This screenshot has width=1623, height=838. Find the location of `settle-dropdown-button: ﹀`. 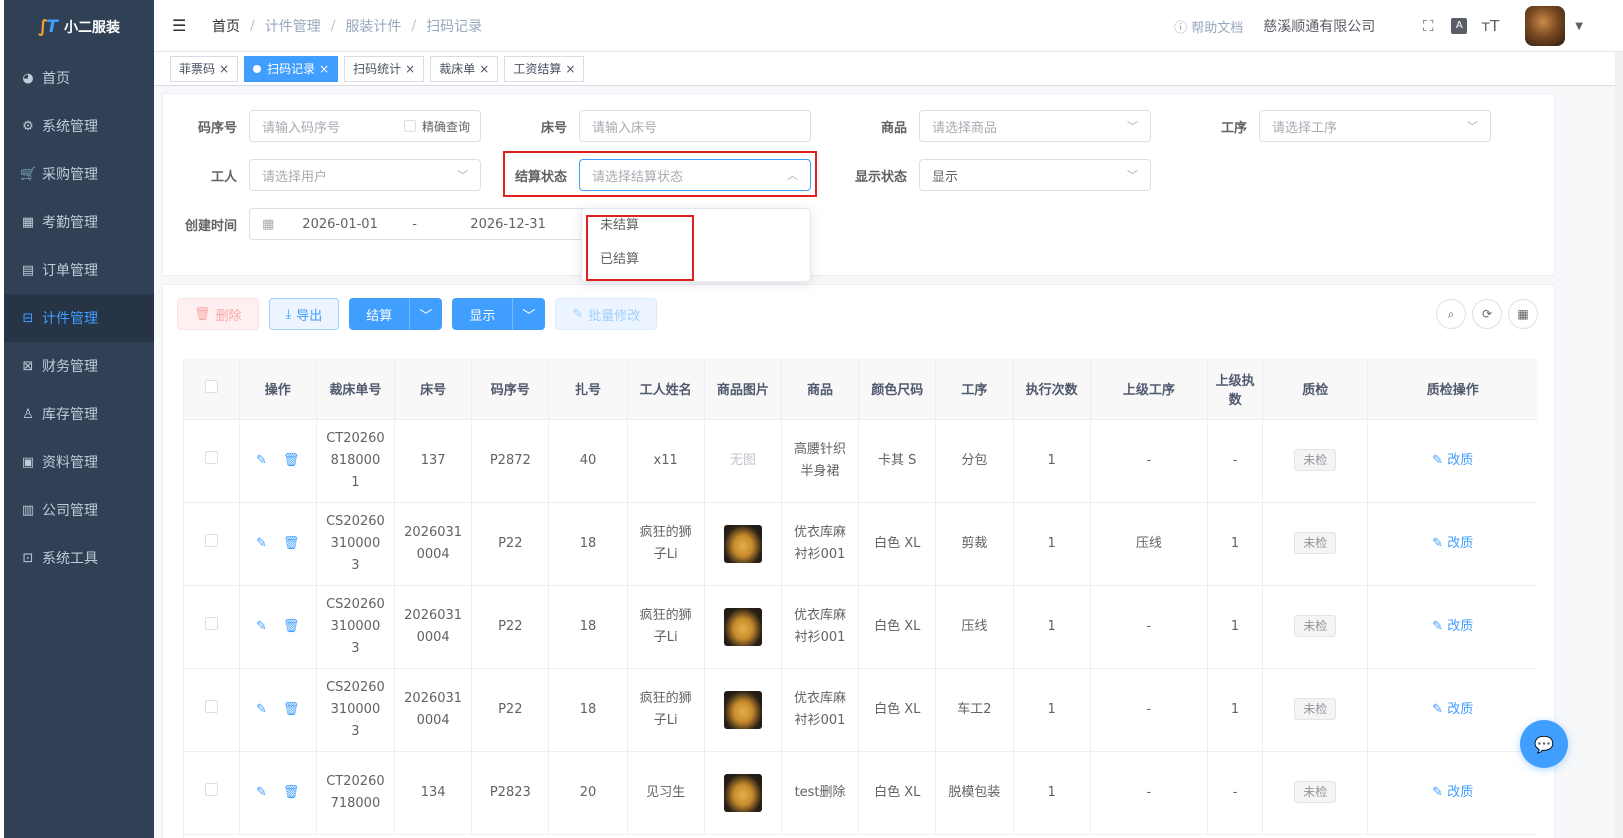

settle-dropdown-button: ﹀ is located at coordinates (426, 314).